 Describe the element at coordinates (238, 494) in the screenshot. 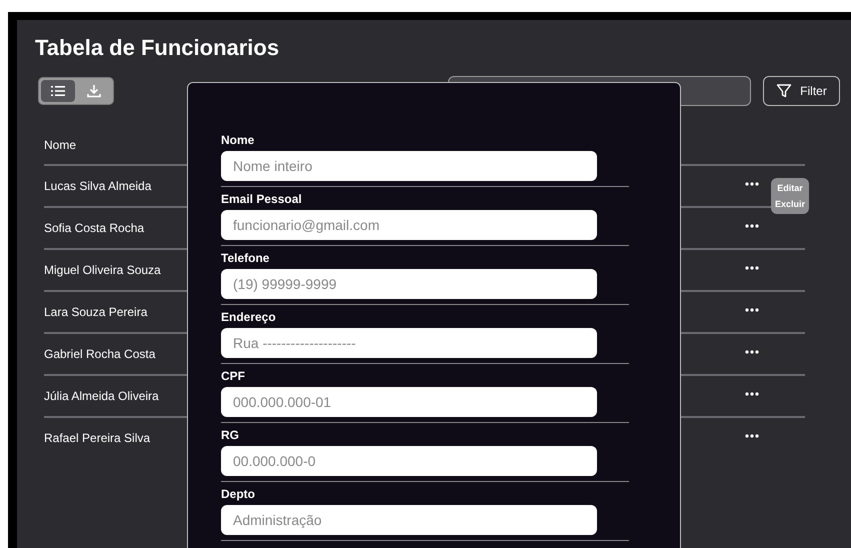

I see `field-label: Depto` at that location.